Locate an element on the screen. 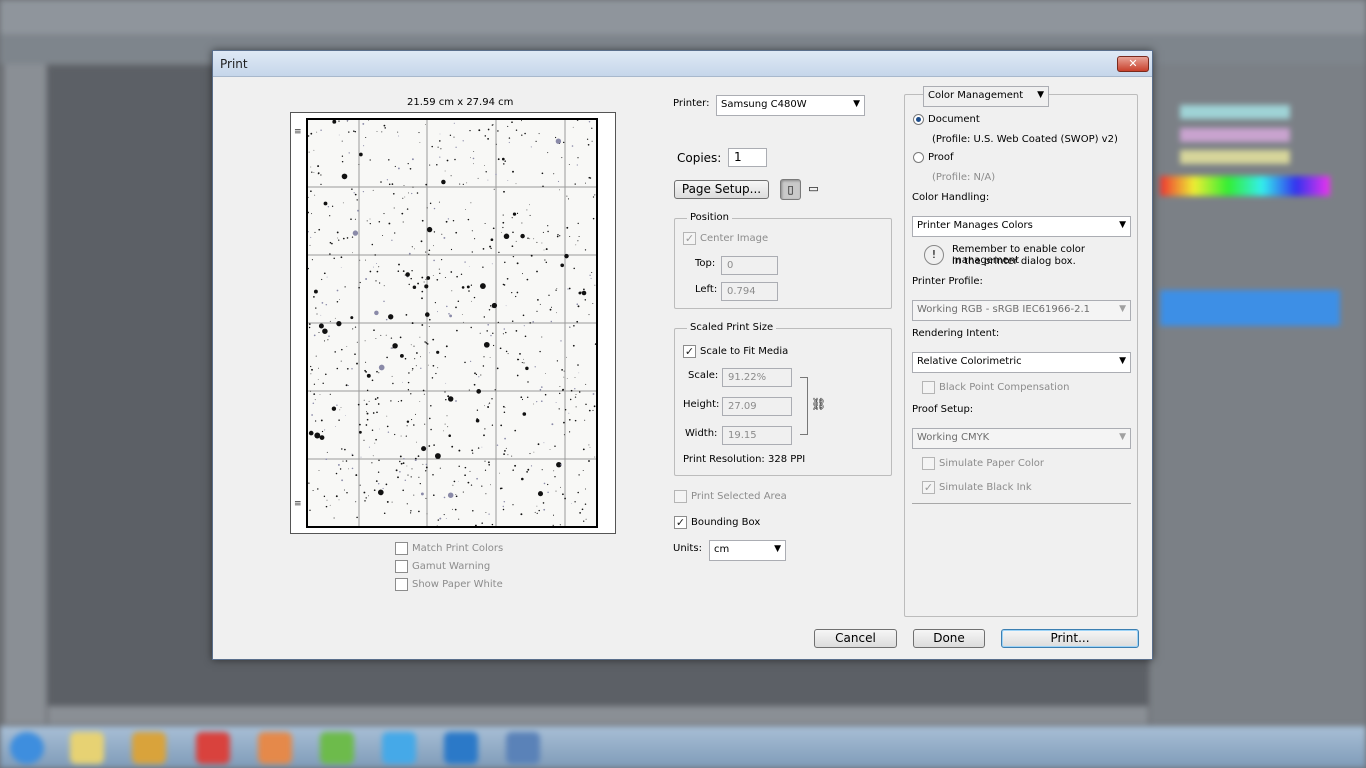  cancel-button: Cancel is located at coordinates (855, 638).